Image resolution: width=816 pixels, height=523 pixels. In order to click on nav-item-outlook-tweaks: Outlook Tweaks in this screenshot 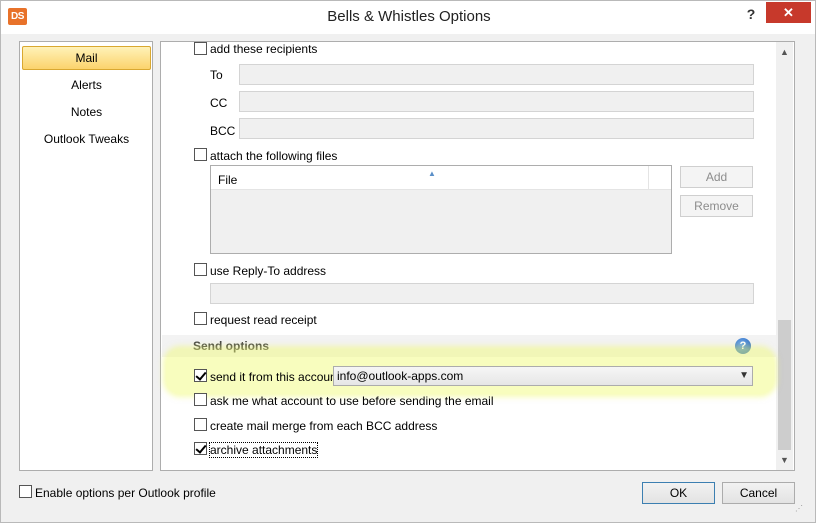, I will do `click(86, 139)`.